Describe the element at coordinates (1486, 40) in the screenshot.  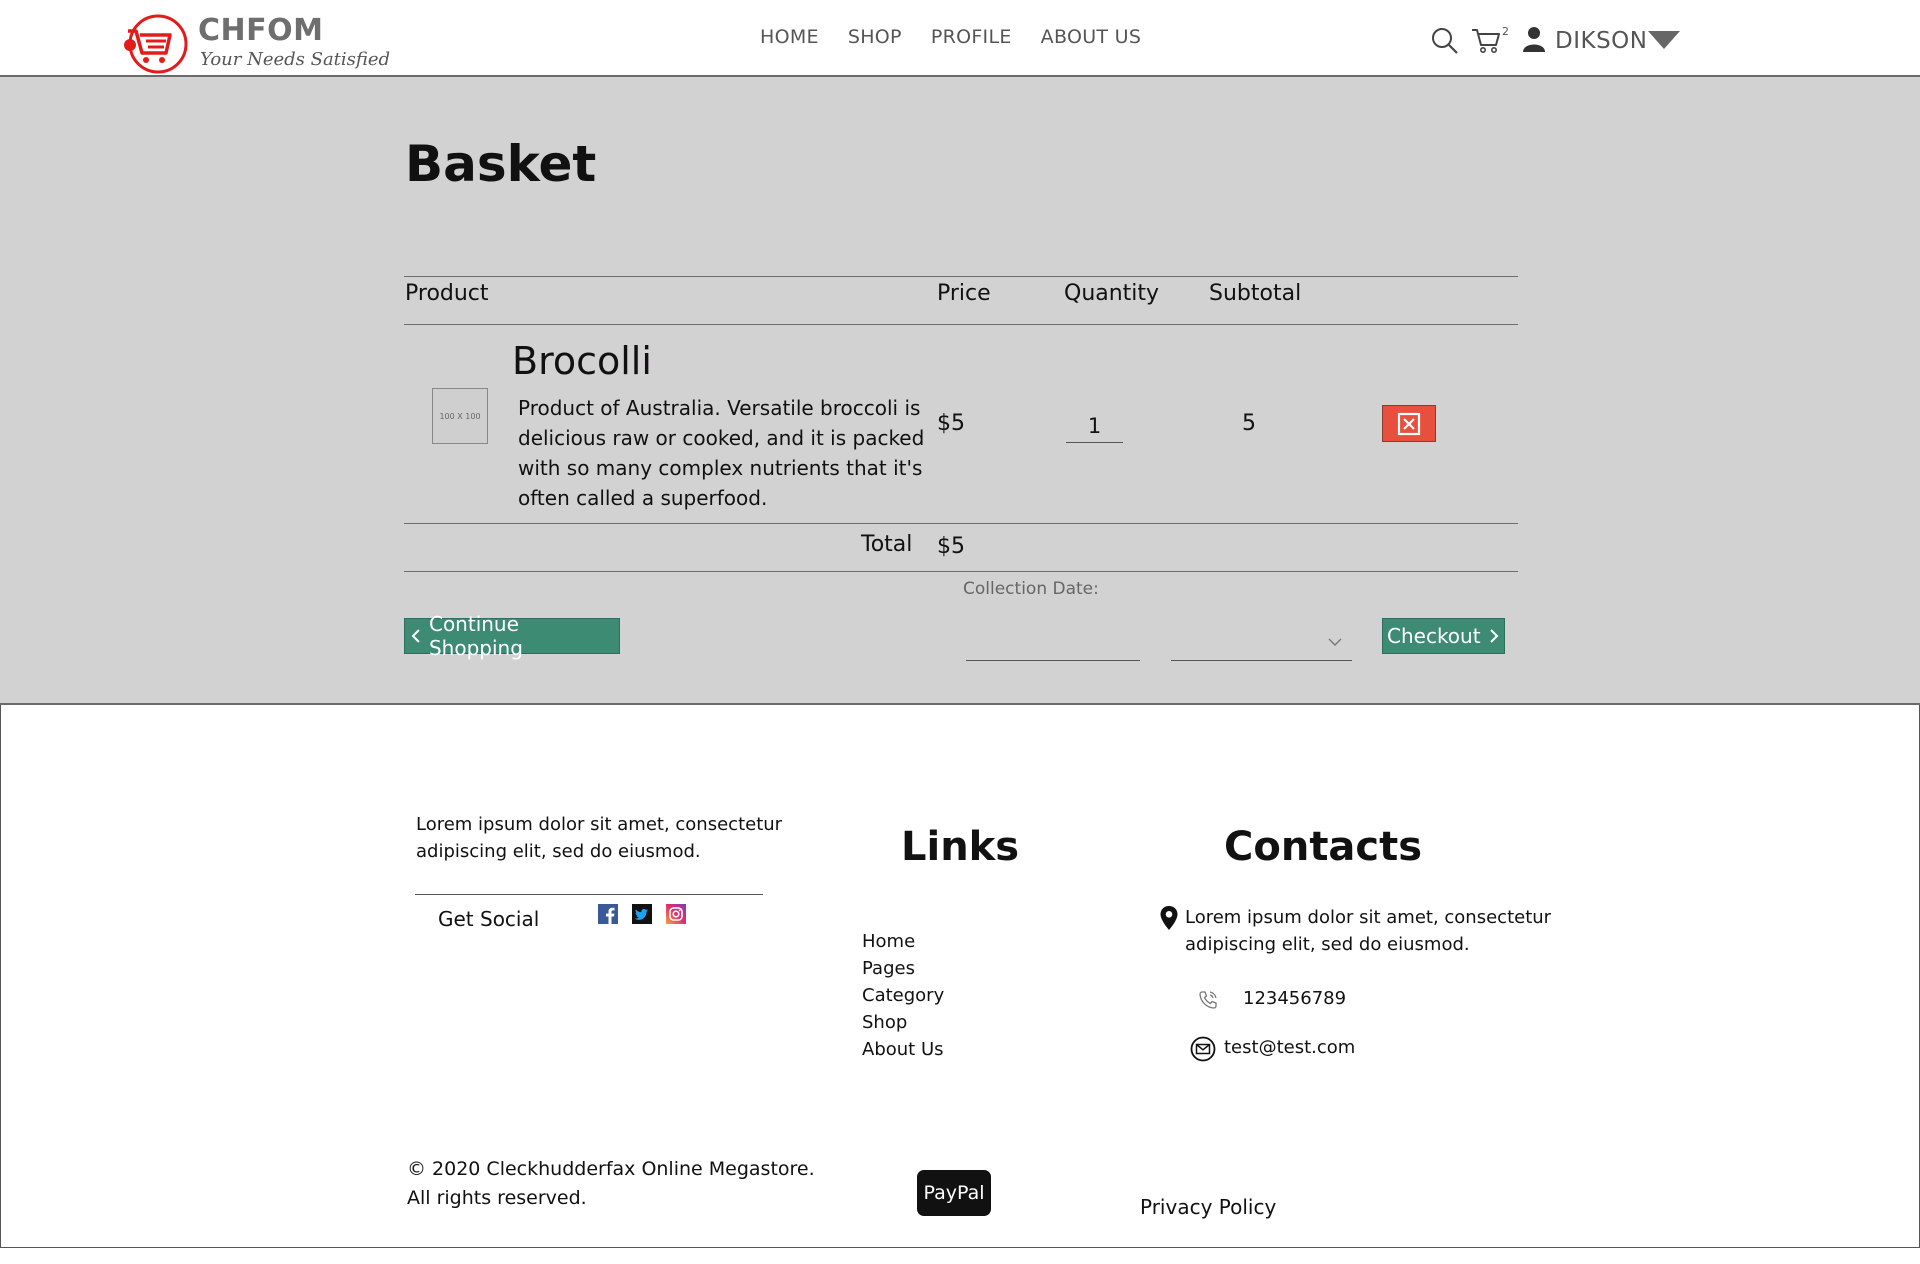
I see `cart-icon` at that location.